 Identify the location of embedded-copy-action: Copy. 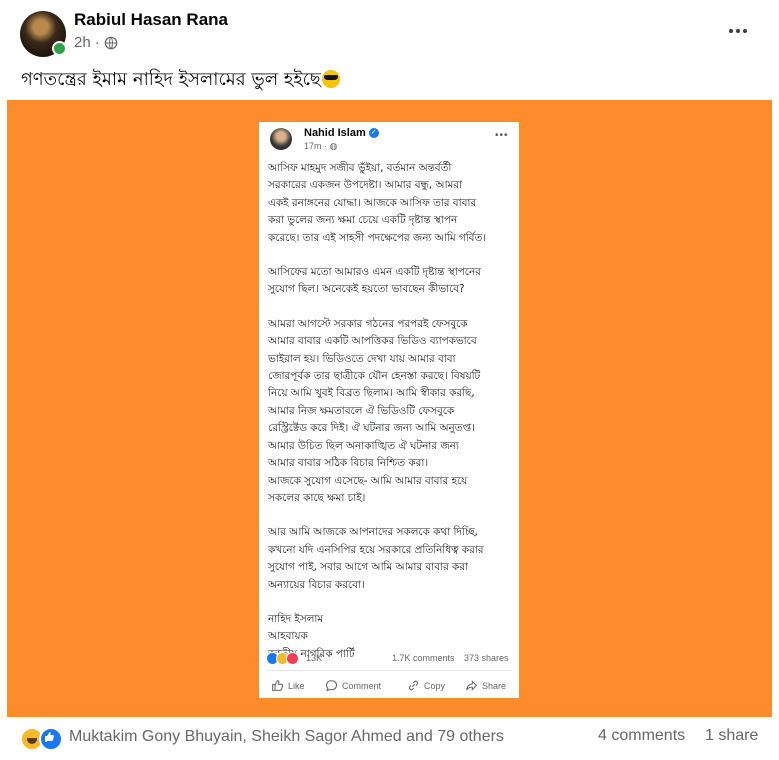
(426, 685).